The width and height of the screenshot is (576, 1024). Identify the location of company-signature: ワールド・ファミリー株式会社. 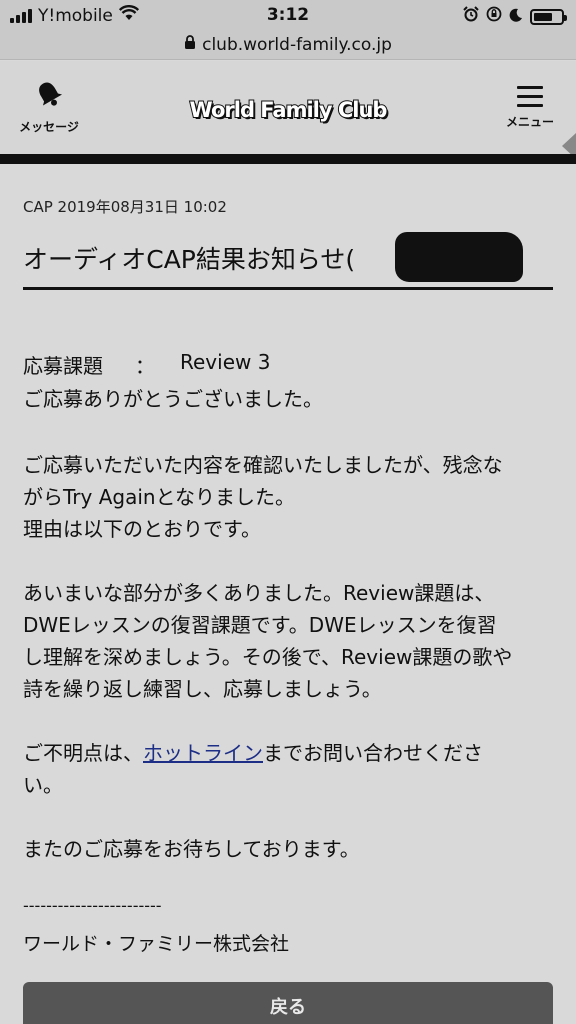
(156, 944).